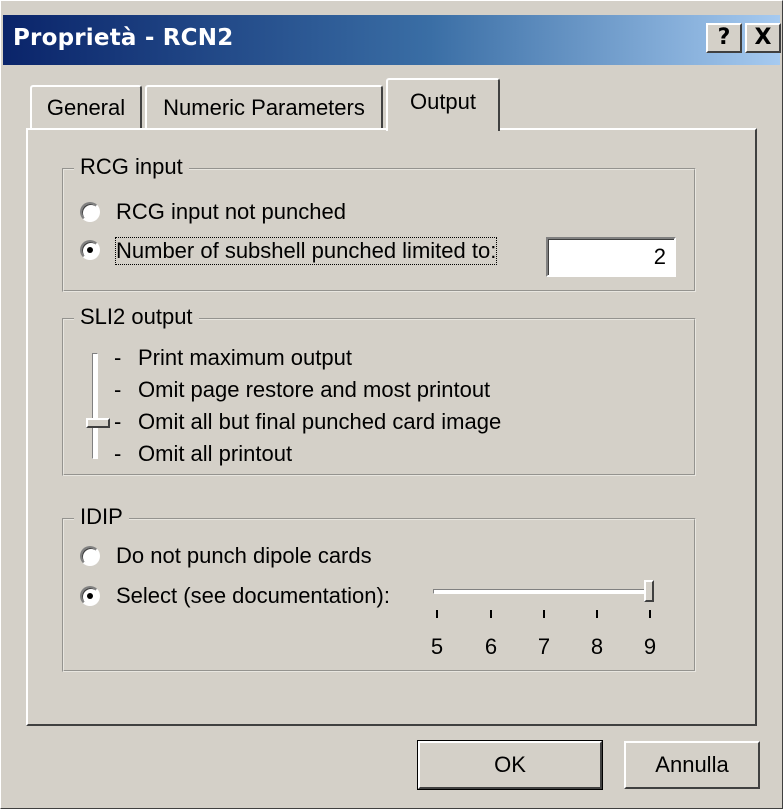 The width and height of the screenshot is (783, 809). I want to click on idip-tick-label: 6, so click(491, 646).